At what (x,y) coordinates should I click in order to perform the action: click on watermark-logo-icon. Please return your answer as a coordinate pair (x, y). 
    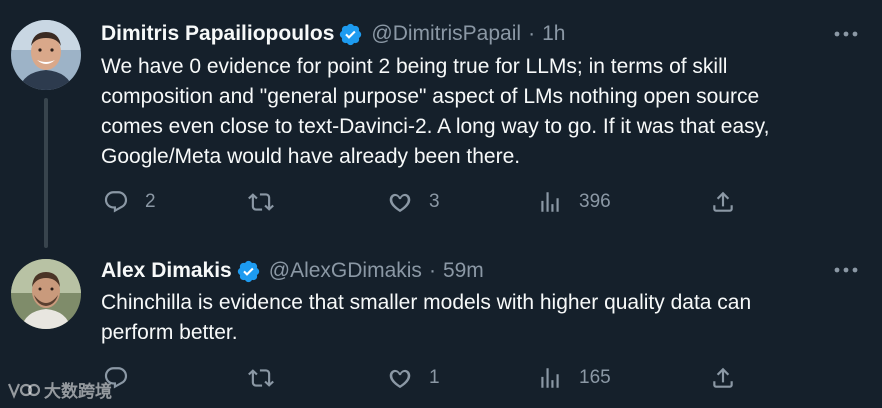
    Looking at the image, I should click on (23, 391).